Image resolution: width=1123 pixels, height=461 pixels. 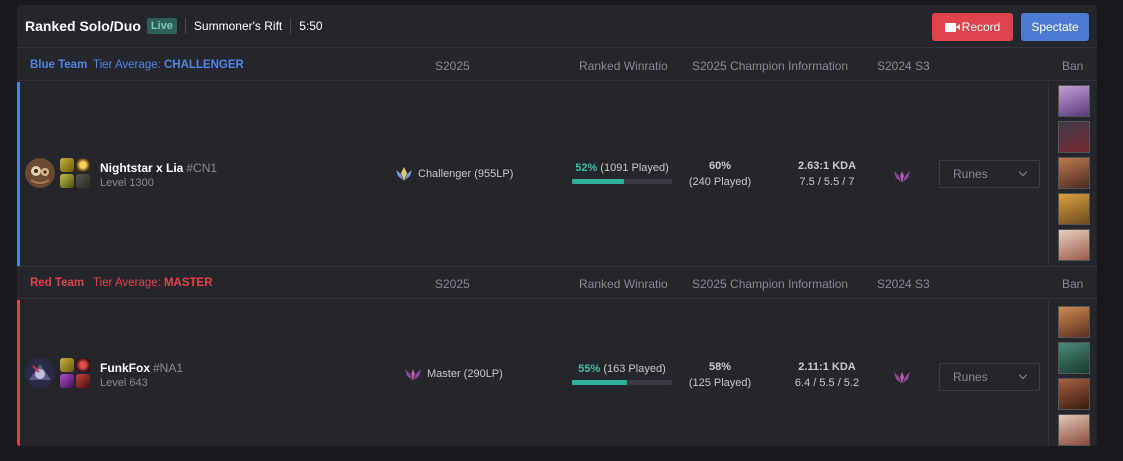 I want to click on spectate-button: Spectate, so click(x=1055, y=27).